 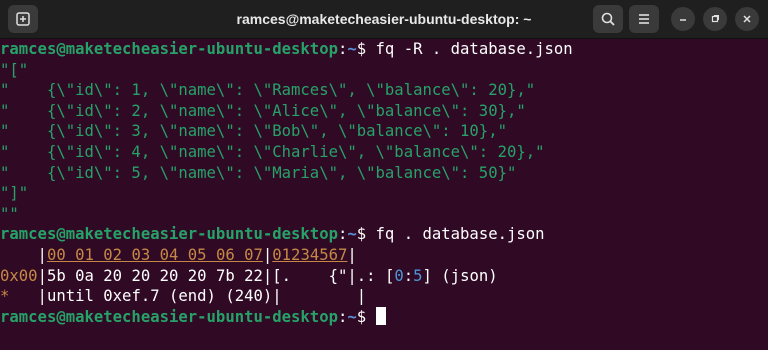 I want to click on menu-icon, so click(x=644, y=19).